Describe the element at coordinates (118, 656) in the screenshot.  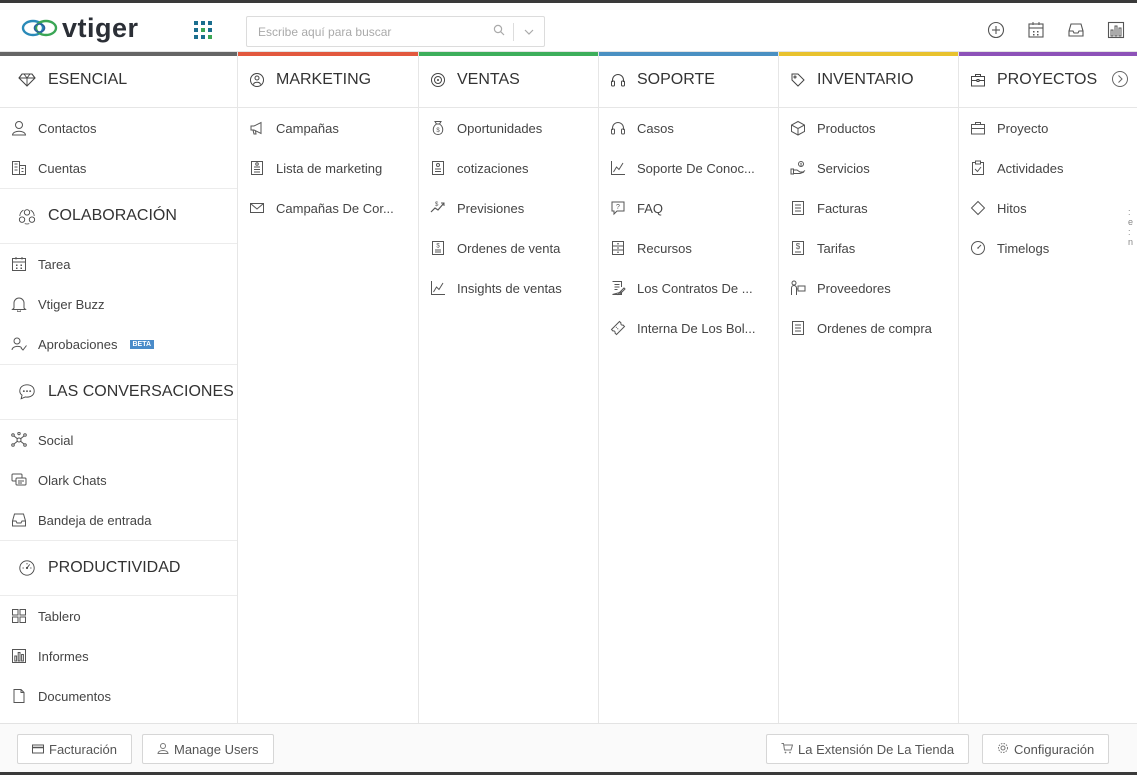
I see `menu-item-informes: Informes` at that location.